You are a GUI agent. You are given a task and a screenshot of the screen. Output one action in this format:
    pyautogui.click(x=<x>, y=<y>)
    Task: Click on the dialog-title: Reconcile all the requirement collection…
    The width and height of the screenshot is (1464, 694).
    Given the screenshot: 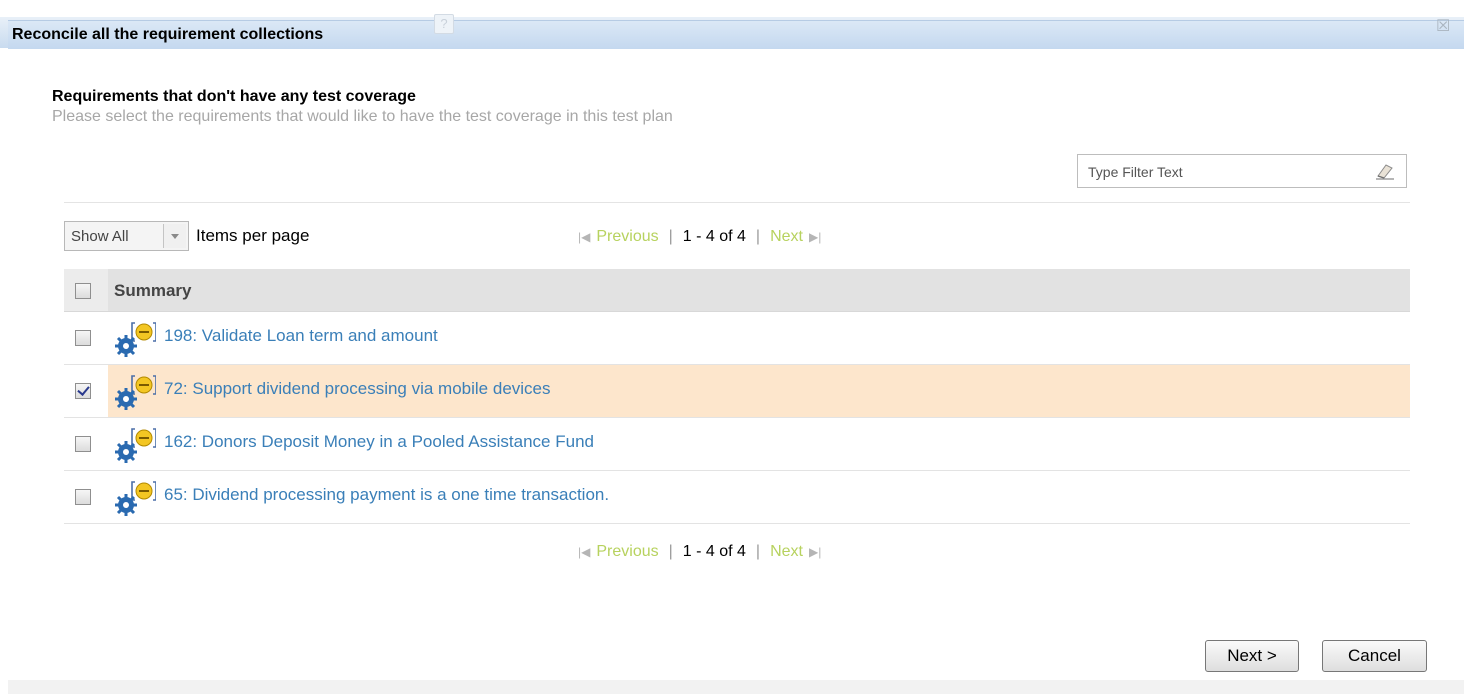 What is the action you would take?
    pyautogui.click(x=168, y=34)
    